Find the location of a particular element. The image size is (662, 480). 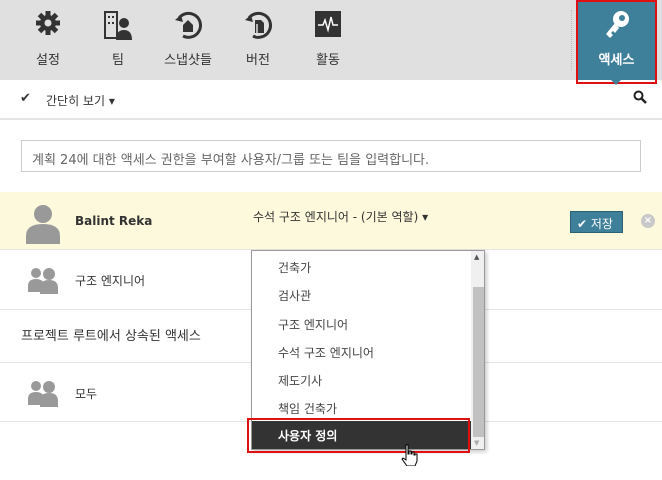

member-name: 구조 엔지니어 is located at coordinates (110, 281).